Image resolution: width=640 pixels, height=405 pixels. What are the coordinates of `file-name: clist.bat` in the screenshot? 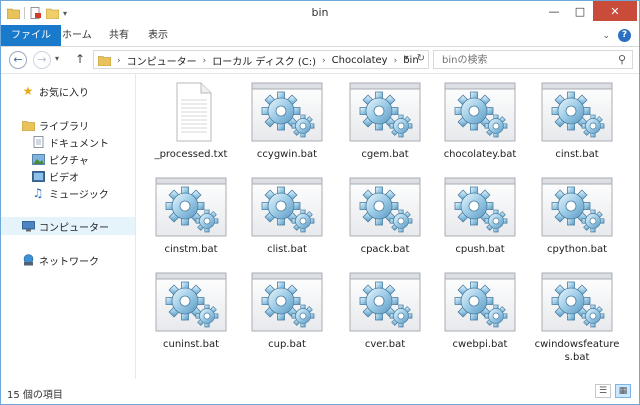 It's located at (287, 249).